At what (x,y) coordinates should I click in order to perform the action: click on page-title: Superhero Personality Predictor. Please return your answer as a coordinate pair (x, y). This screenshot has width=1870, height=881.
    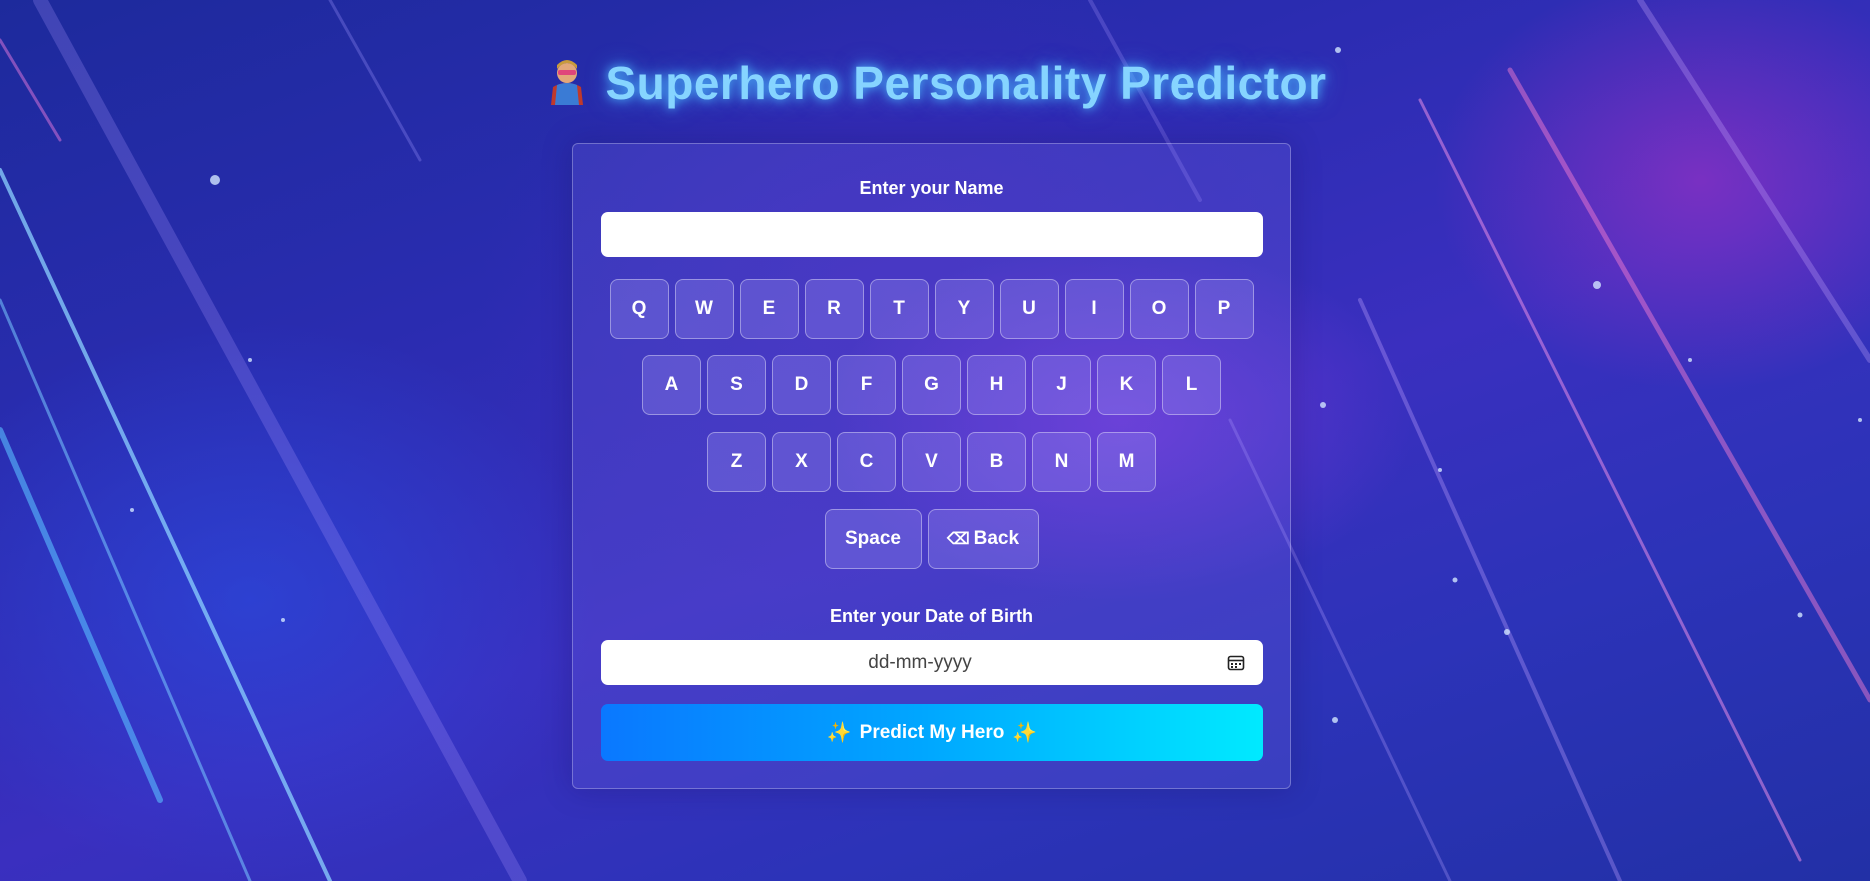
    Looking at the image, I should click on (935, 86).